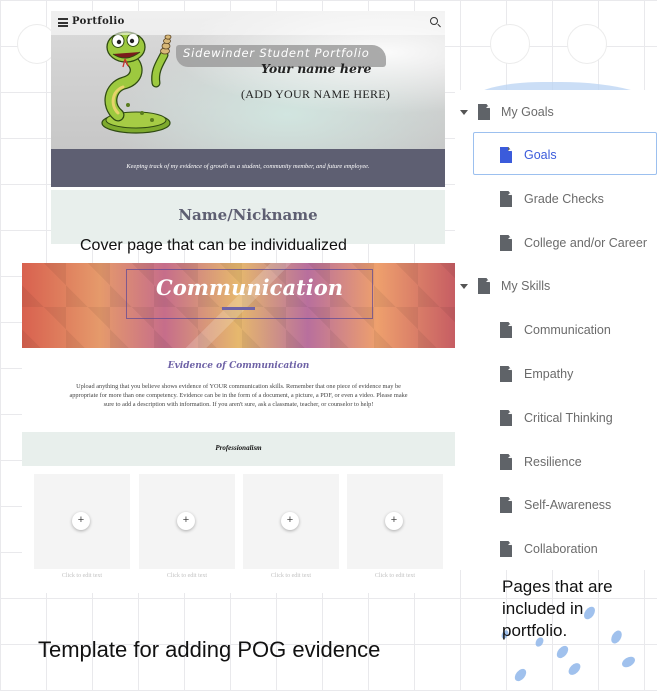  I want to click on nav-label: Self-Awareness, so click(568, 505).